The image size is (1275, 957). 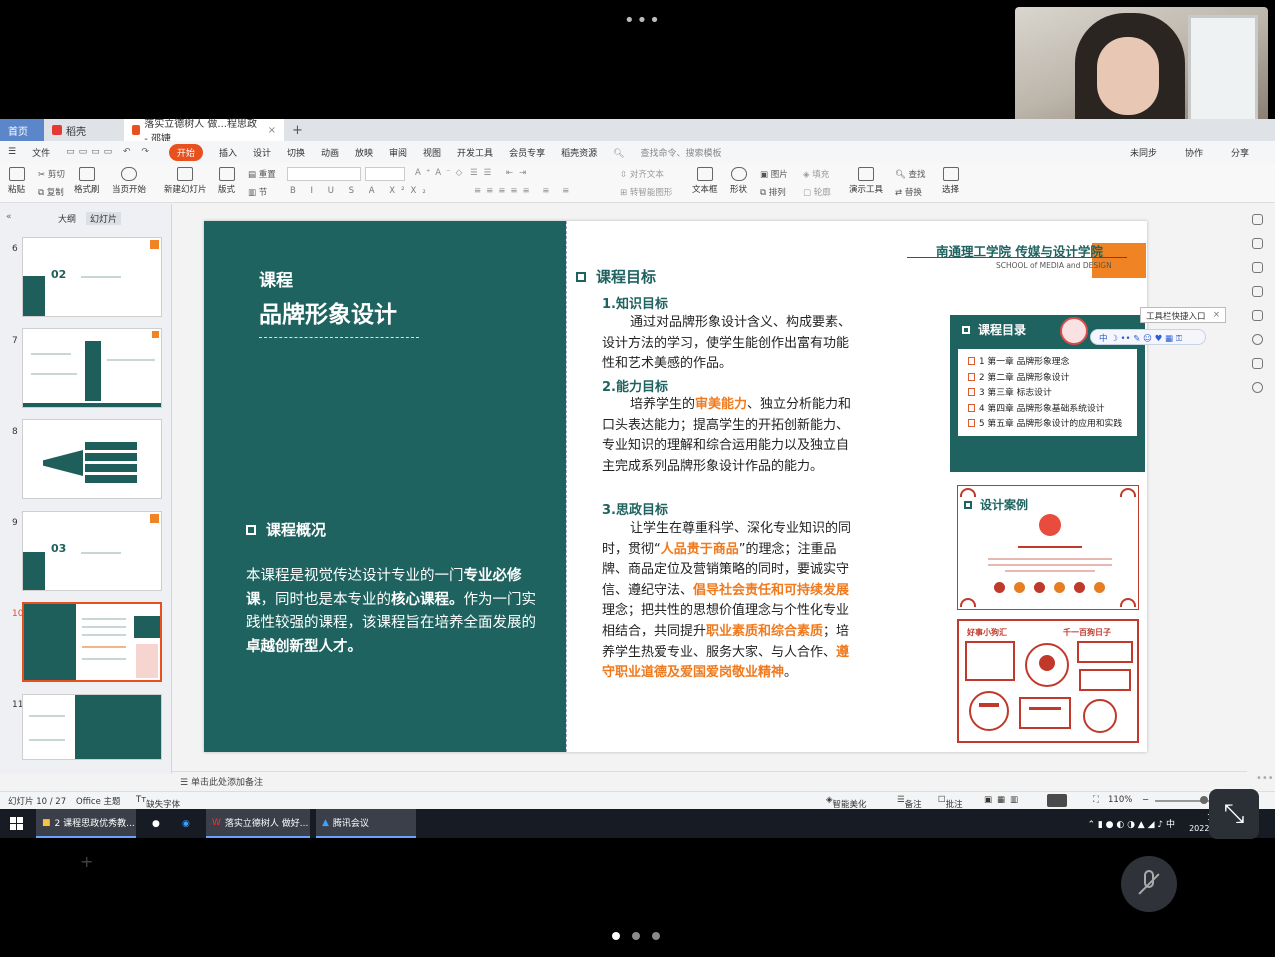 What do you see at coordinates (257, 192) in the screenshot?
I see `section-button: ▥ 节` at bounding box center [257, 192].